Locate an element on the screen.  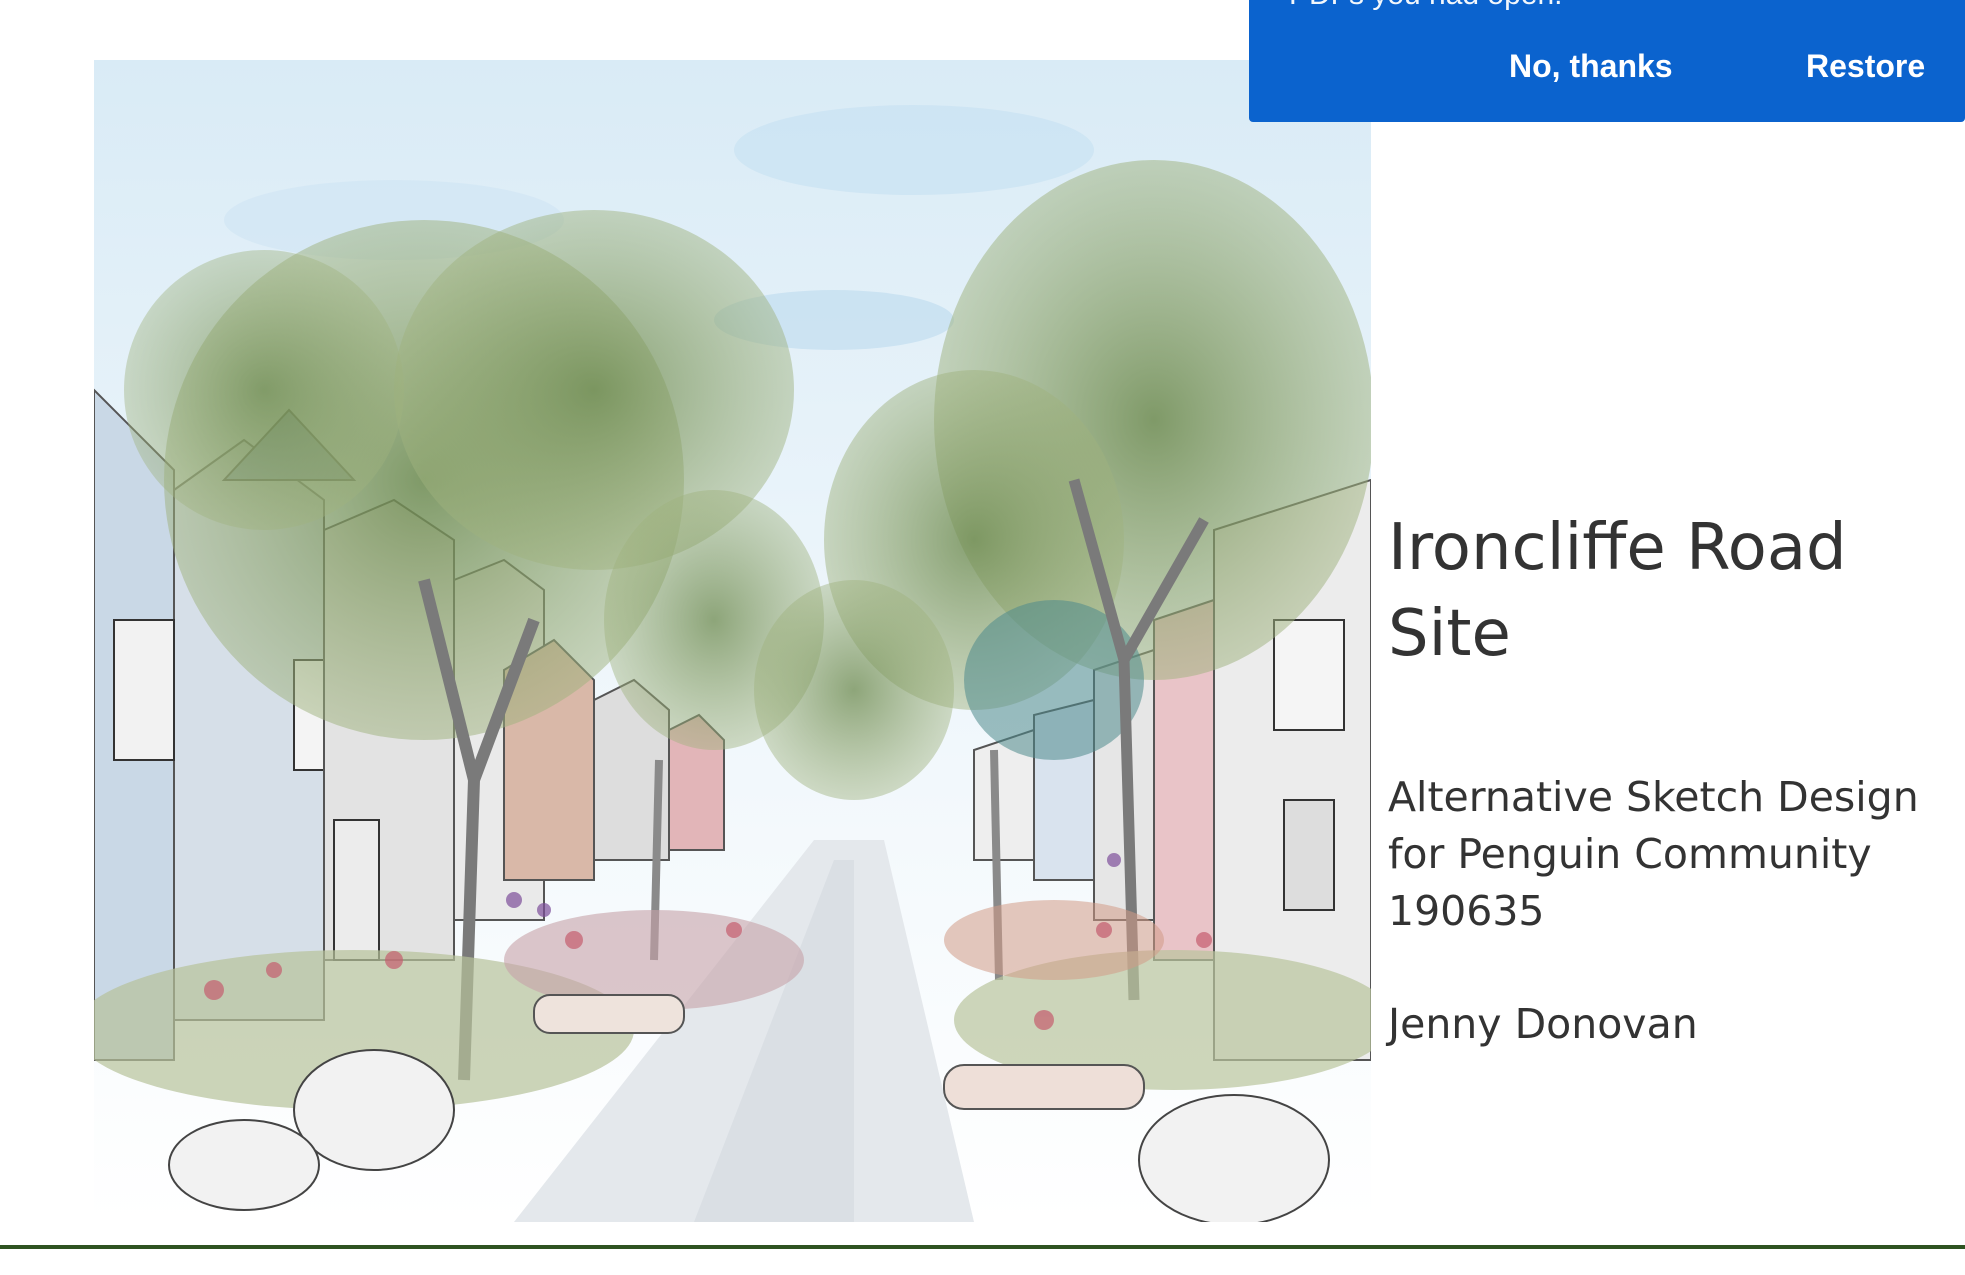
subtitle-line: 190635 is located at coordinates (1466, 911).